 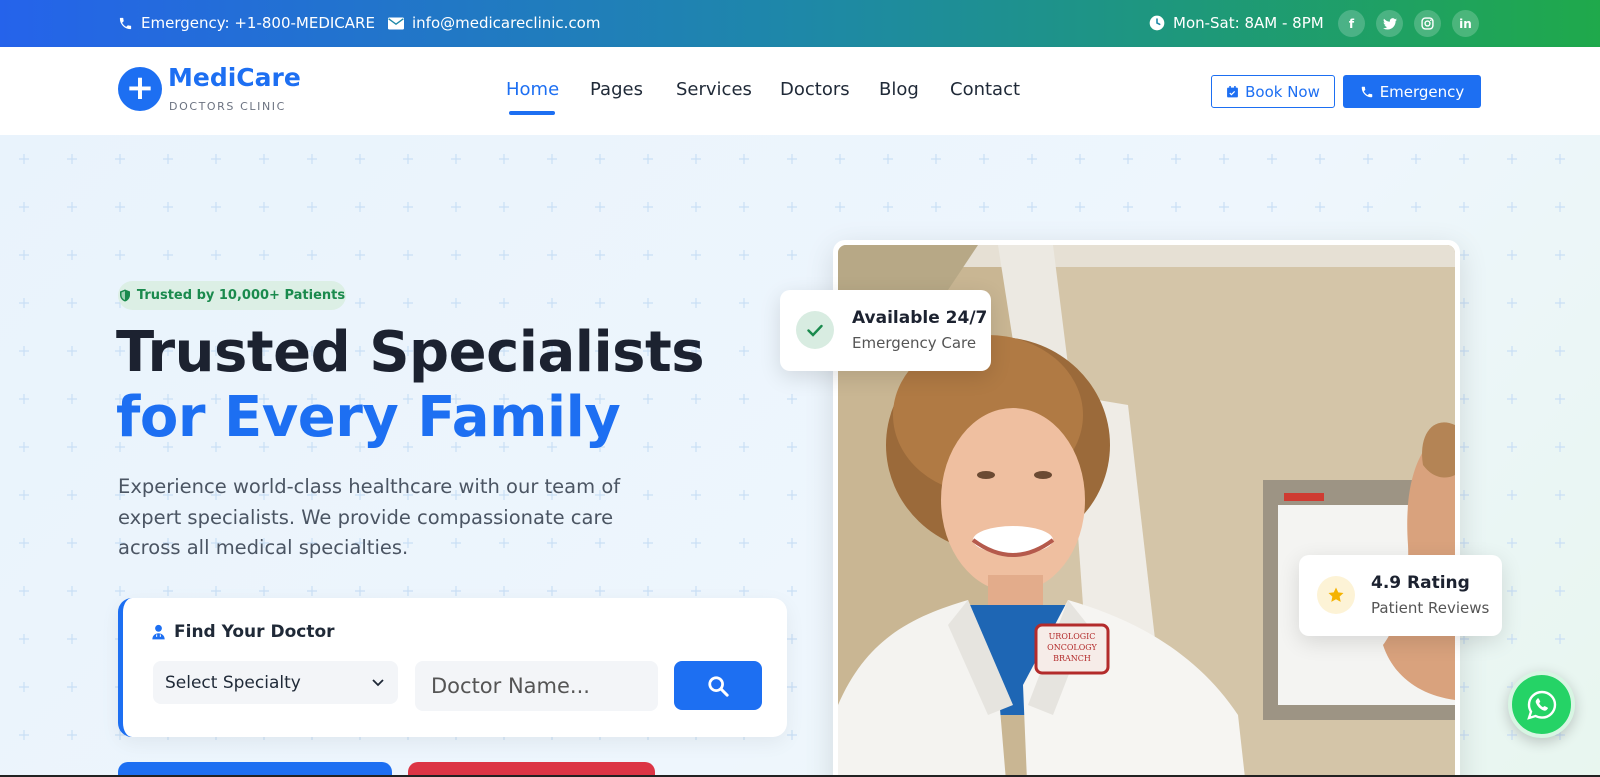 I want to click on email-link: info@medicareclinic.com, so click(x=494, y=23).